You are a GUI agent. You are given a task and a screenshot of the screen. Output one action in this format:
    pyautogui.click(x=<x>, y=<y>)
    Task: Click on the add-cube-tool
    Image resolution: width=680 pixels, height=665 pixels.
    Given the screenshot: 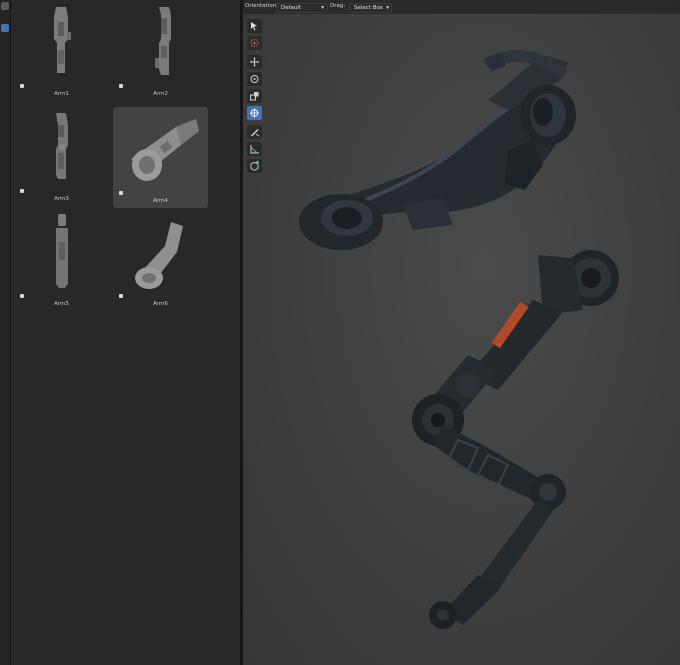 What is the action you would take?
    pyautogui.click(x=254, y=166)
    